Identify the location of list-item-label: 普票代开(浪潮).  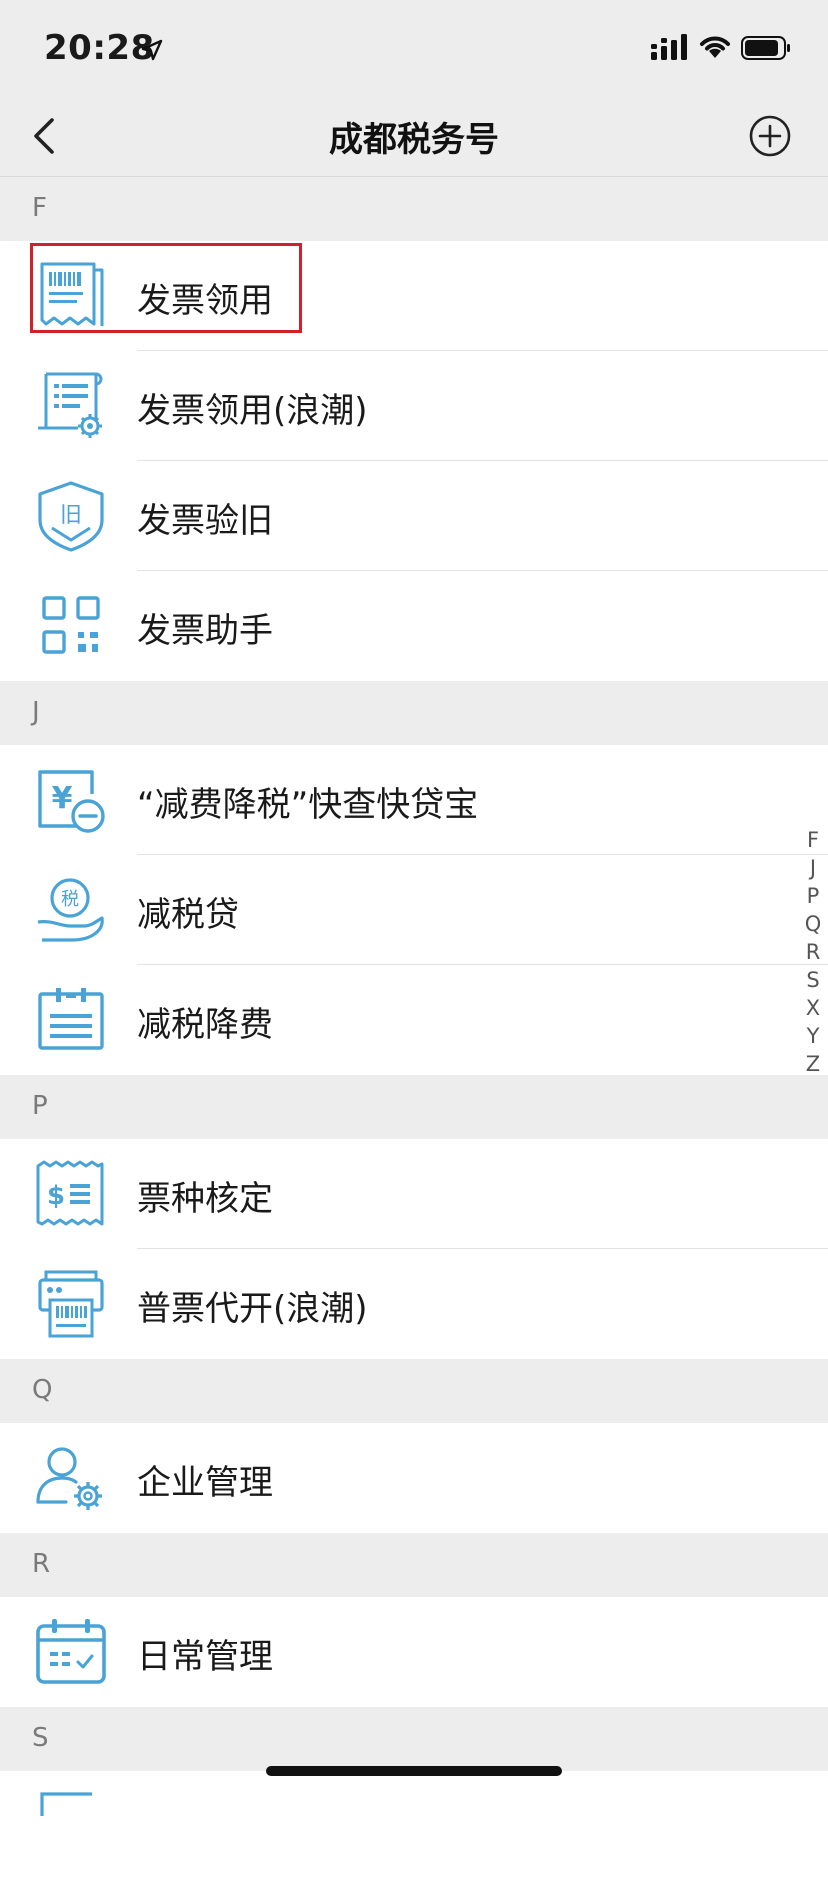
(252, 1309).